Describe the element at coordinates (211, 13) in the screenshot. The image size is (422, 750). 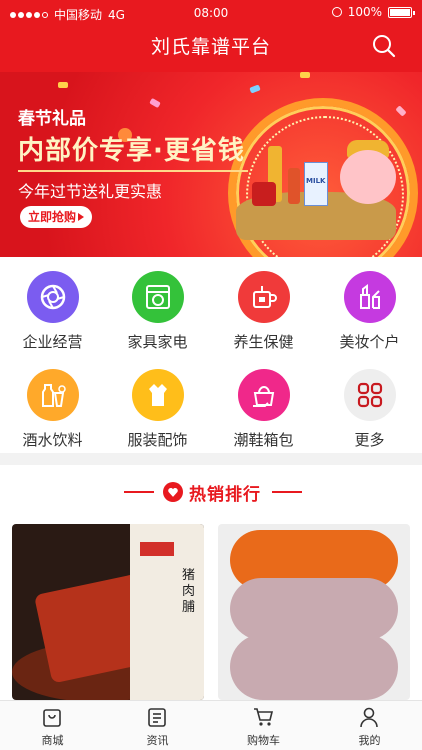
I see `status-bar: 中国移动 4G 08:00 100%` at that location.